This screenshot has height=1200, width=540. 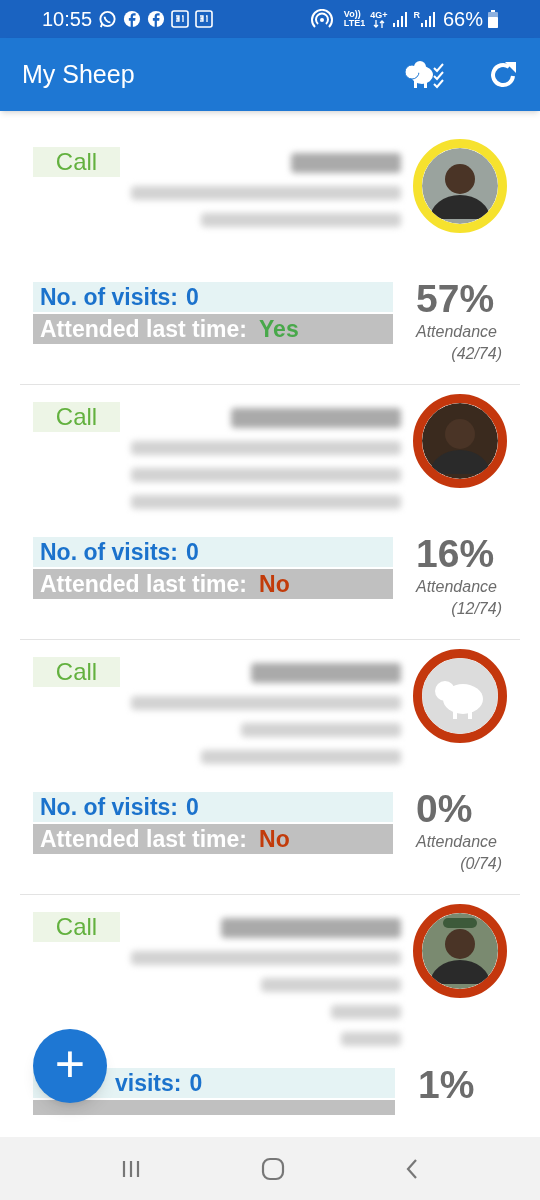 I want to click on sheep-icon, so click(x=459, y=700).